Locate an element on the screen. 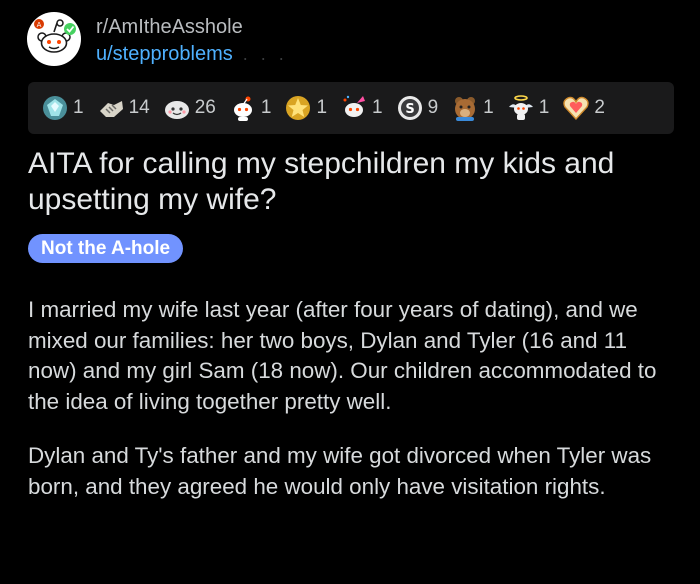 The image size is (700, 584). gold-star-award-icon is located at coordinates (298, 108).